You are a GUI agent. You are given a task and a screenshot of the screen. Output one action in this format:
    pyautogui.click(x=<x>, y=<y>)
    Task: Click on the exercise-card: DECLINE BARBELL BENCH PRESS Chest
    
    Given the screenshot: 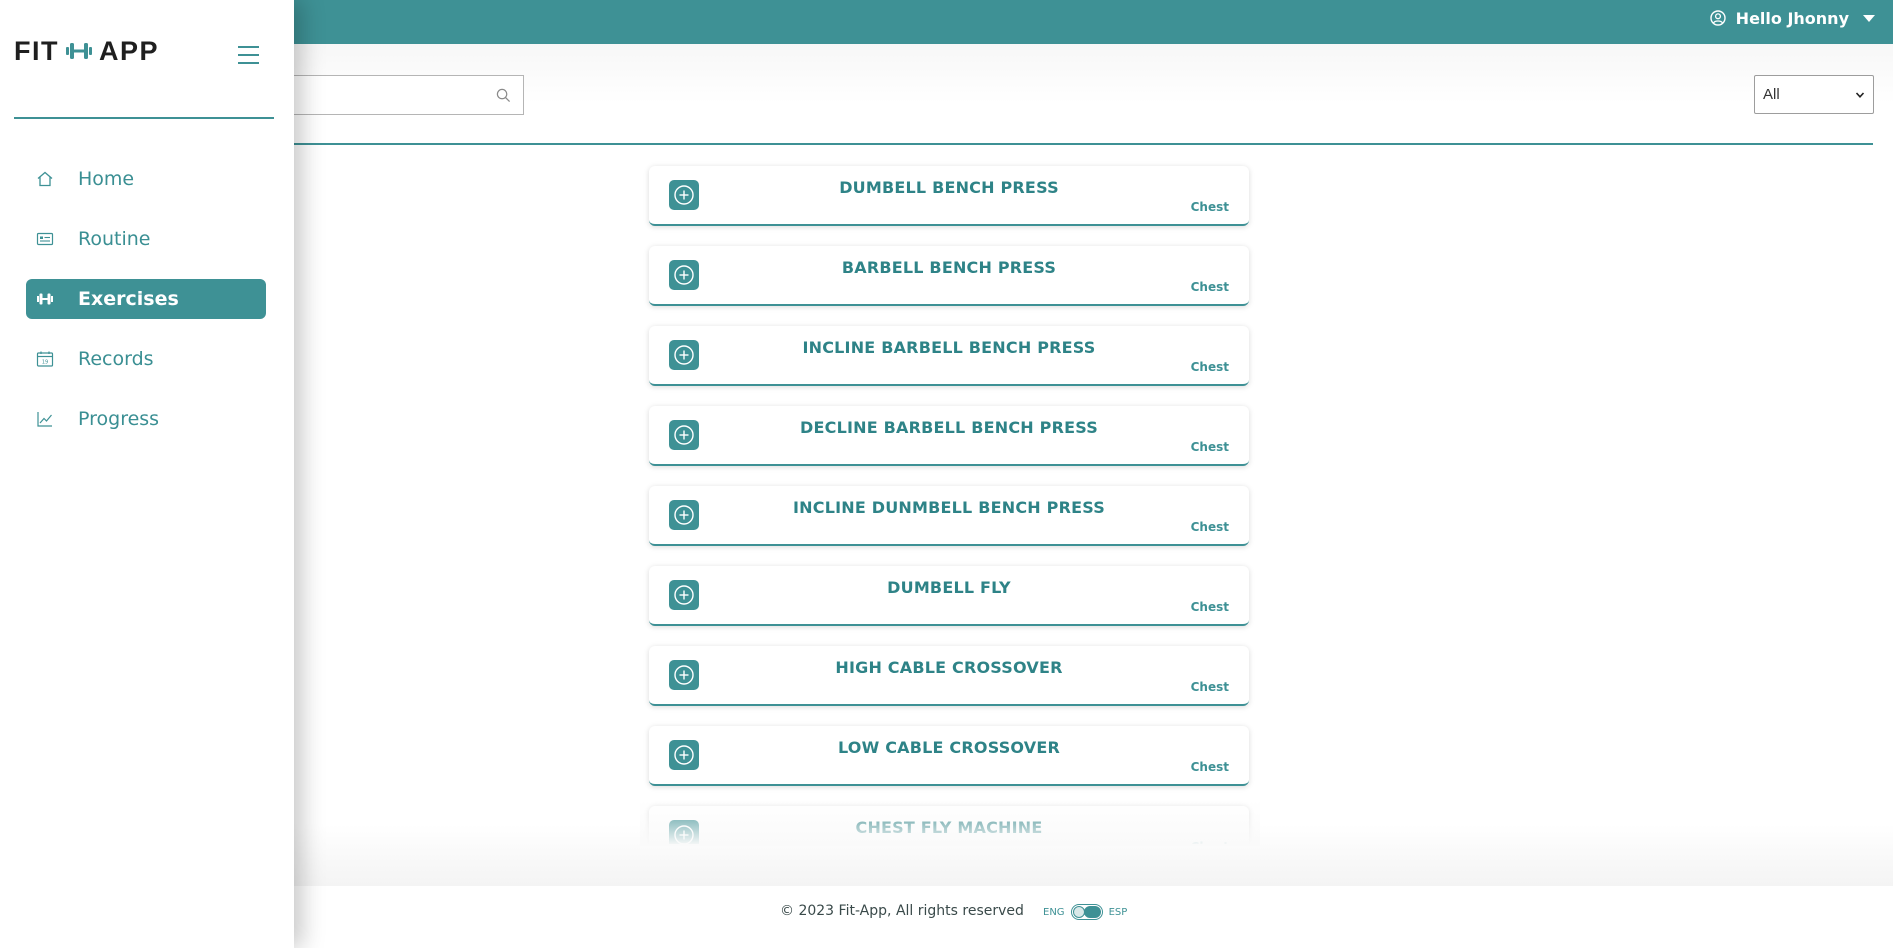 What is the action you would take?
    pyautogui.click(x=949, y=436)
    